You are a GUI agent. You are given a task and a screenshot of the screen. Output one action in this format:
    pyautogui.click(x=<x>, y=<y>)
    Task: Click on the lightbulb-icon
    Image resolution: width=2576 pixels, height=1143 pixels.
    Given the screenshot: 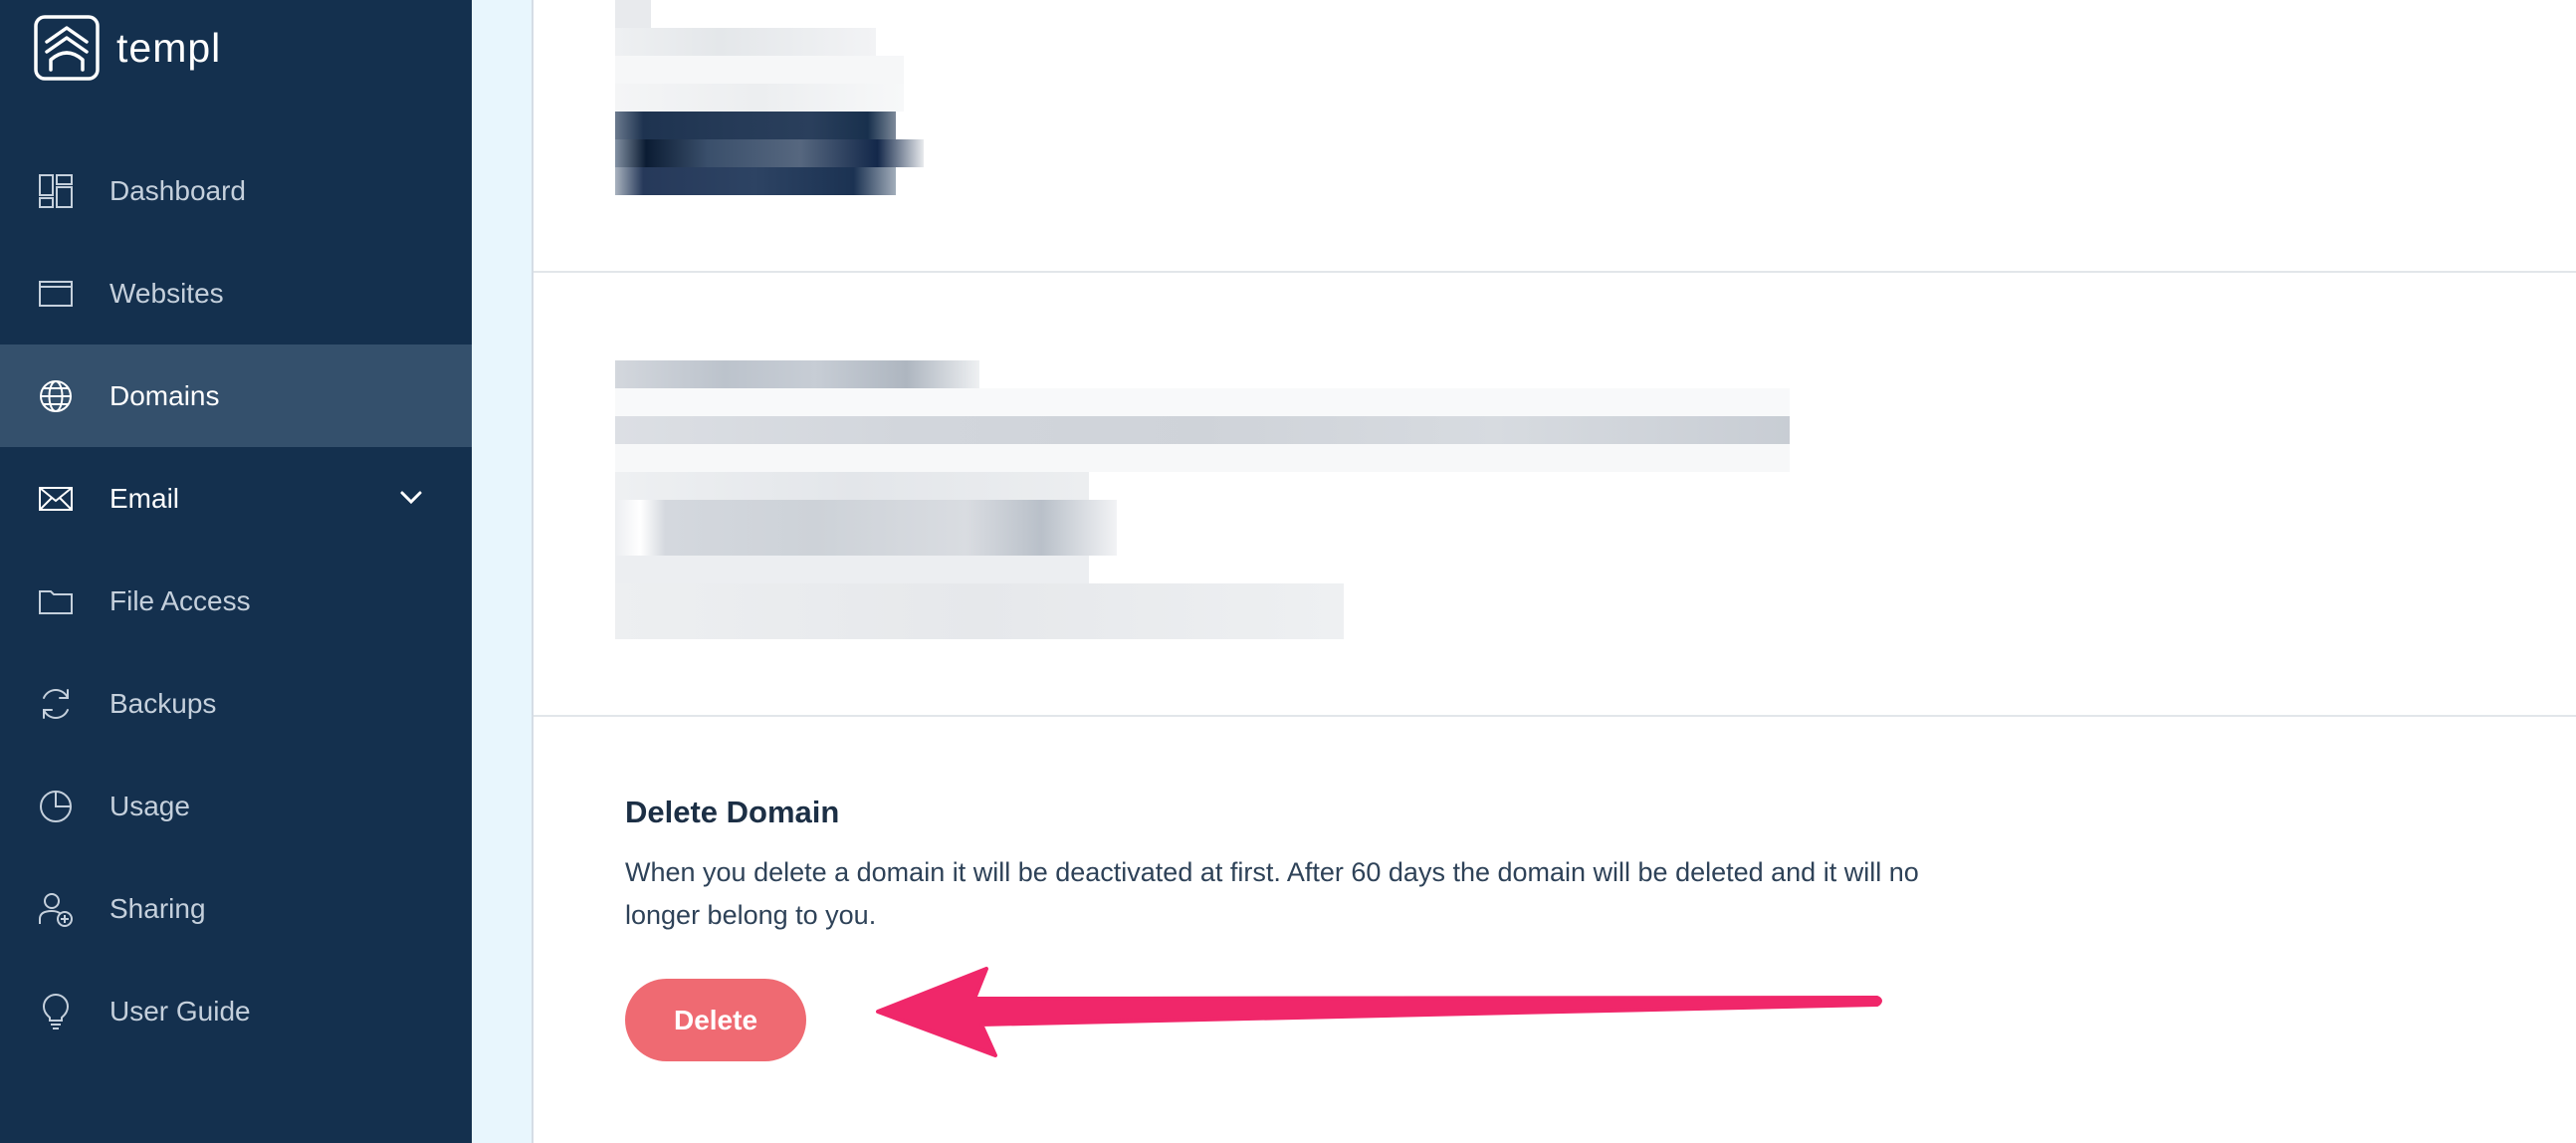 What is the action you would take?
    pyautogui.click(x=56, y=1011)
    